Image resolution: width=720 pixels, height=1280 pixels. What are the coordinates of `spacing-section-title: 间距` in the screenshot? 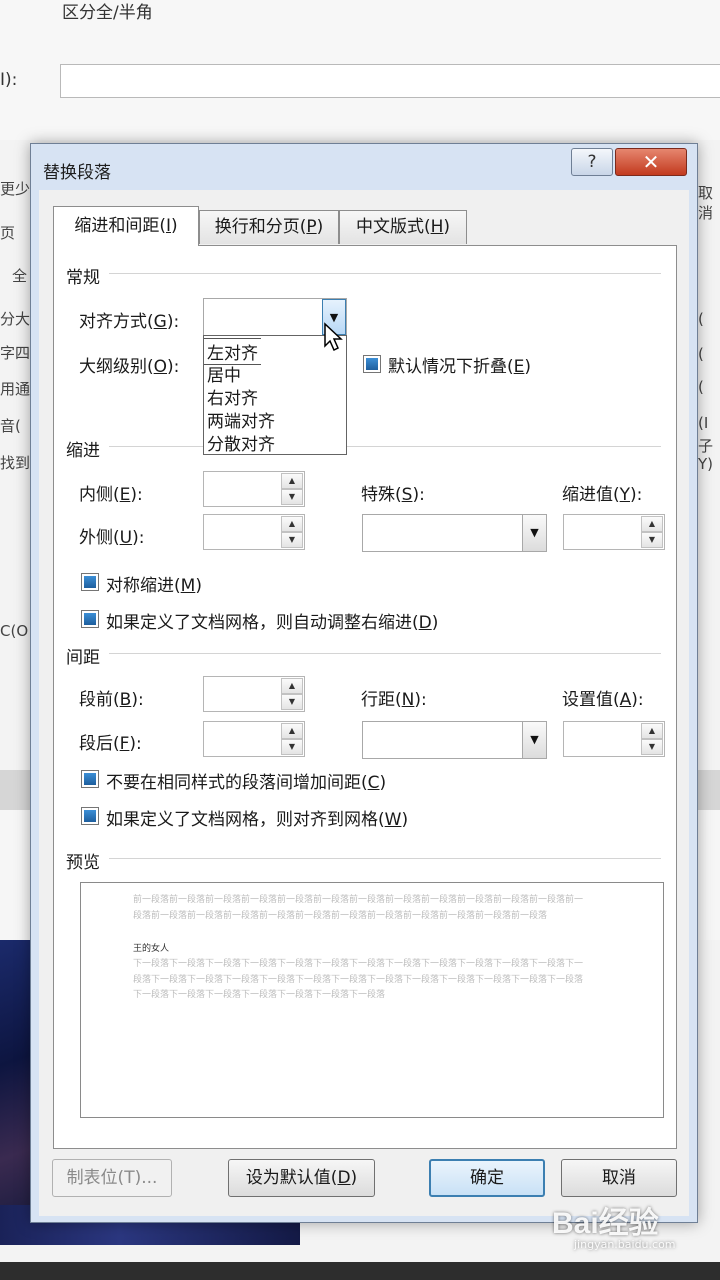 It's located at (83, 658).